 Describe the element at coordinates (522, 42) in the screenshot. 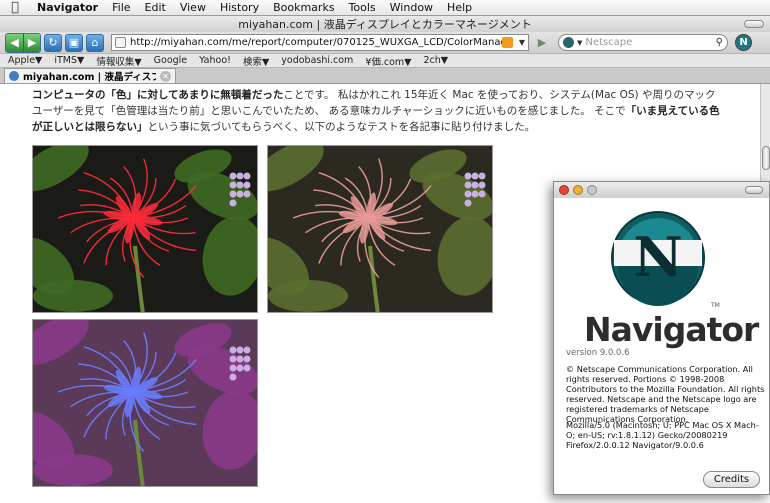

I see `url-dropdown-icon: ▼` at that location.